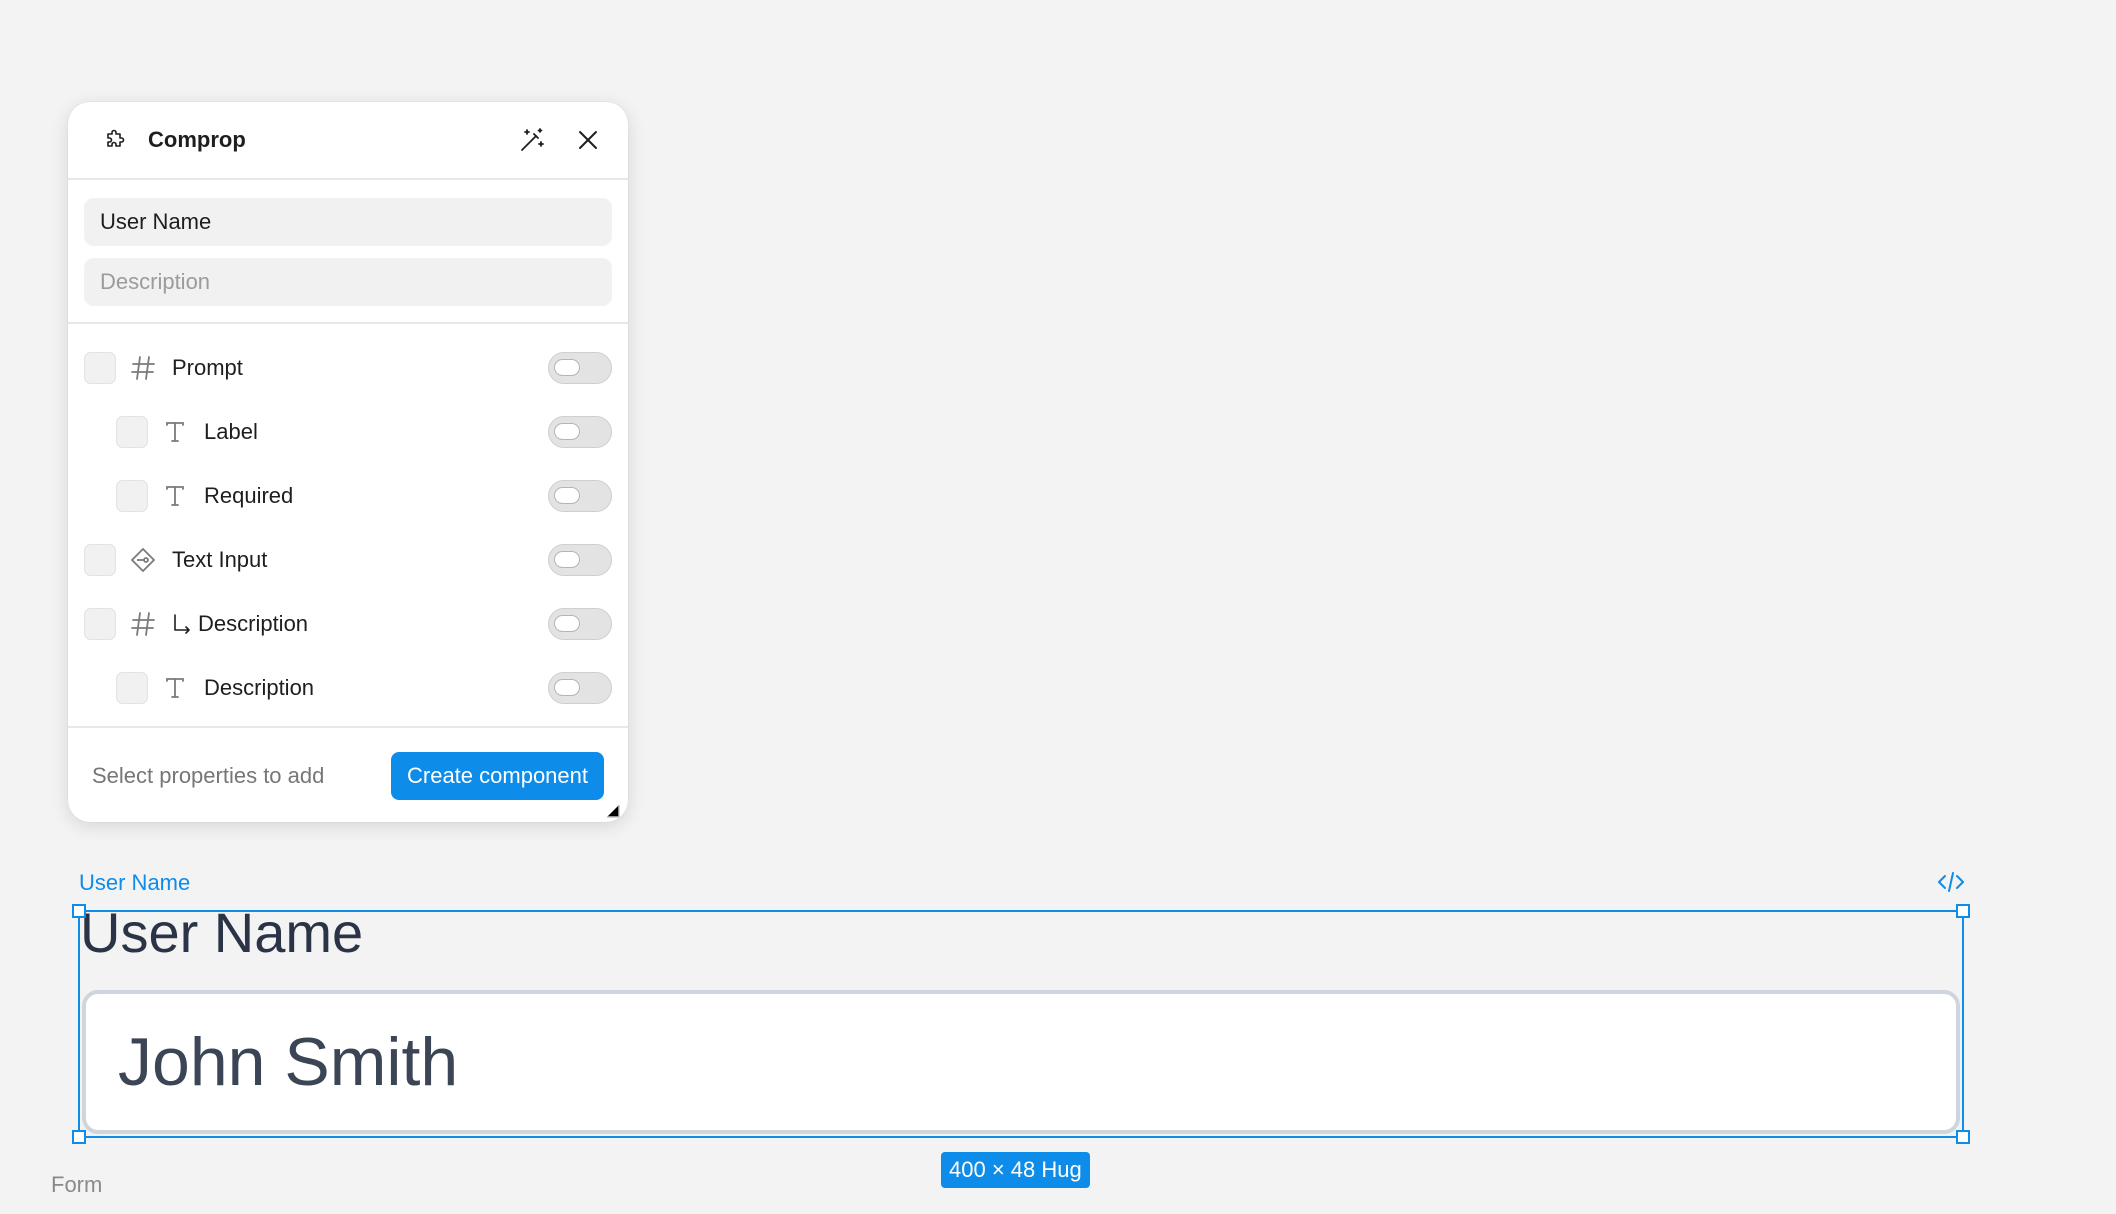  I want to click on resize-handle-top-left, so click(79, 911).